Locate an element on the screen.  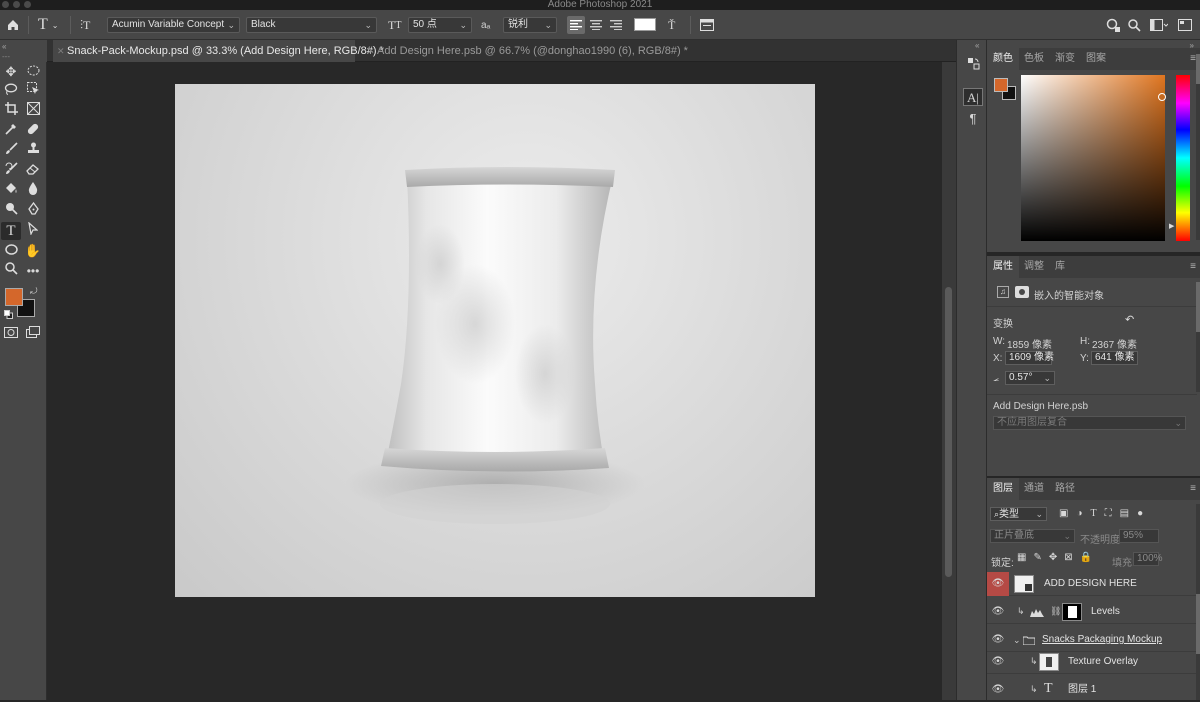
reset-transform-icon: ↶ is located at coordinates (1129, 319).